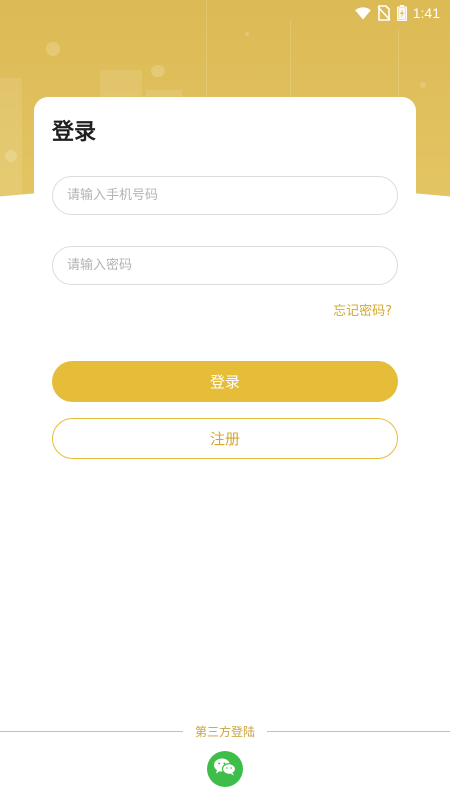 Image resolution: width=450 pixels, height=800 pixels. I want to click on decor-building, so click(11, 139).